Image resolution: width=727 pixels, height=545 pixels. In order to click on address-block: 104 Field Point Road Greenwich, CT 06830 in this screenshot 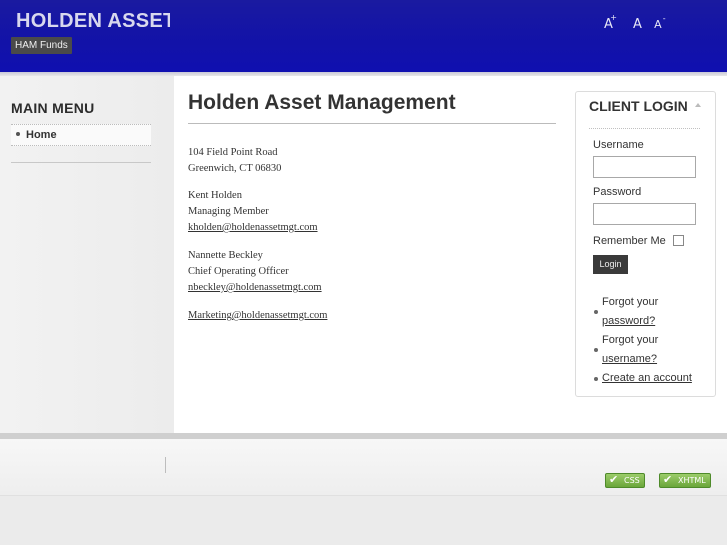, I will do `click(234, 161)`.